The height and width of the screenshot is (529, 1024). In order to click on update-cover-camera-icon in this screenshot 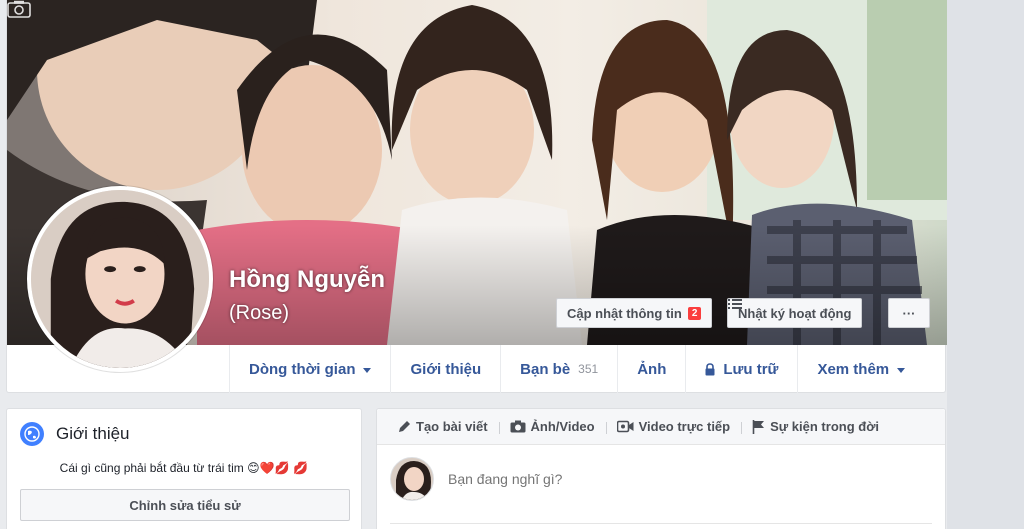, I will do `click(19, 9)`.